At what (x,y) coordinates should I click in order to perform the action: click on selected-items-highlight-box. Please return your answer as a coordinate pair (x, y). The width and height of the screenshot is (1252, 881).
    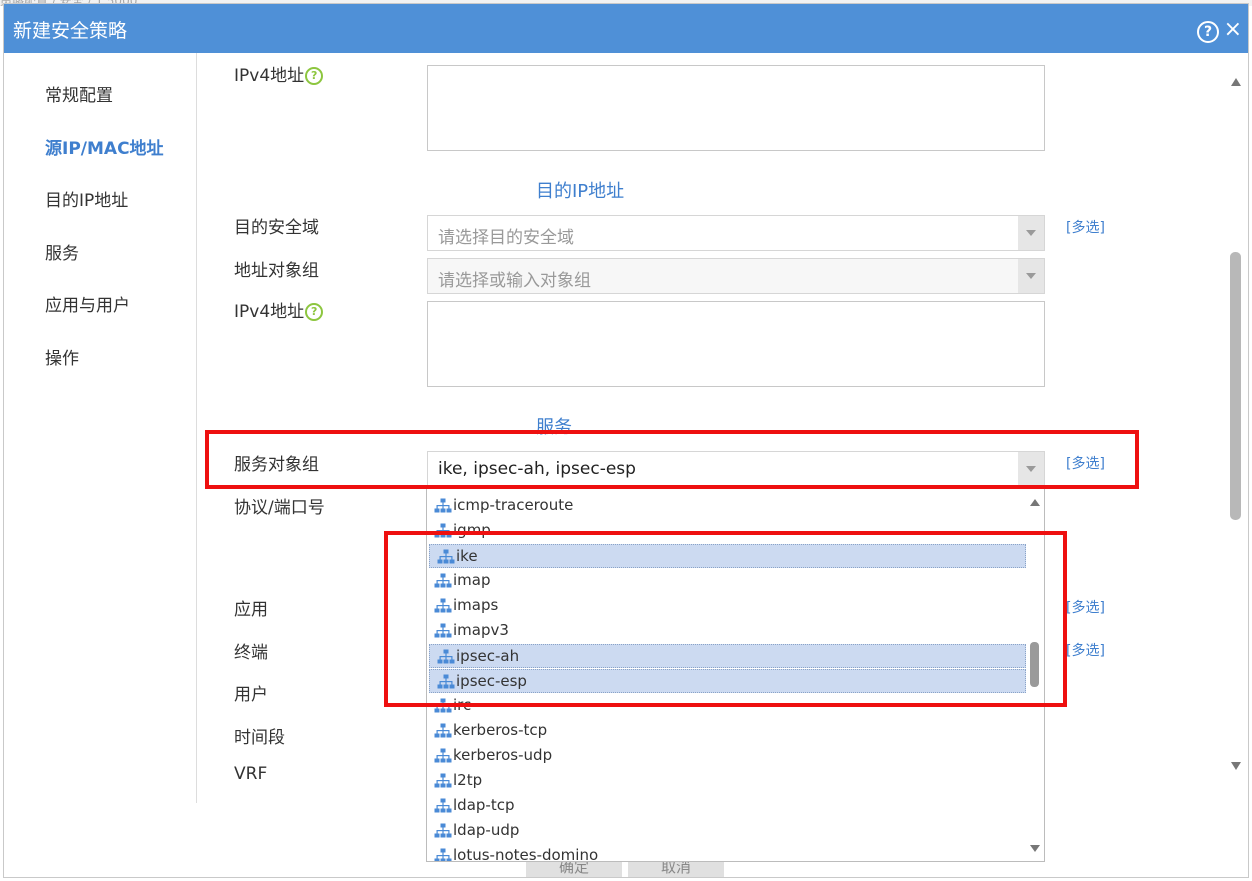
    Looking at the image, I should click on (725, 619).